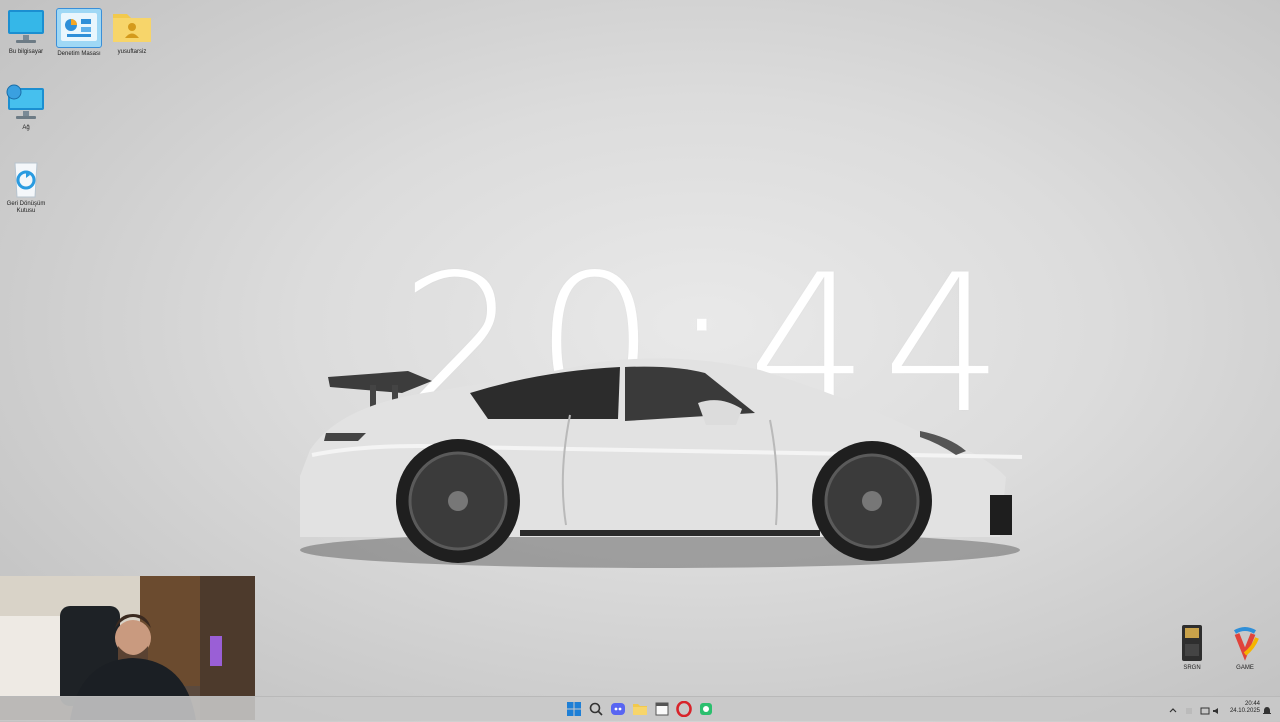  Describe the element at coordinates (1192, 668) in the screenshot. I see `desktop-icon-label: SRGN` at that location.